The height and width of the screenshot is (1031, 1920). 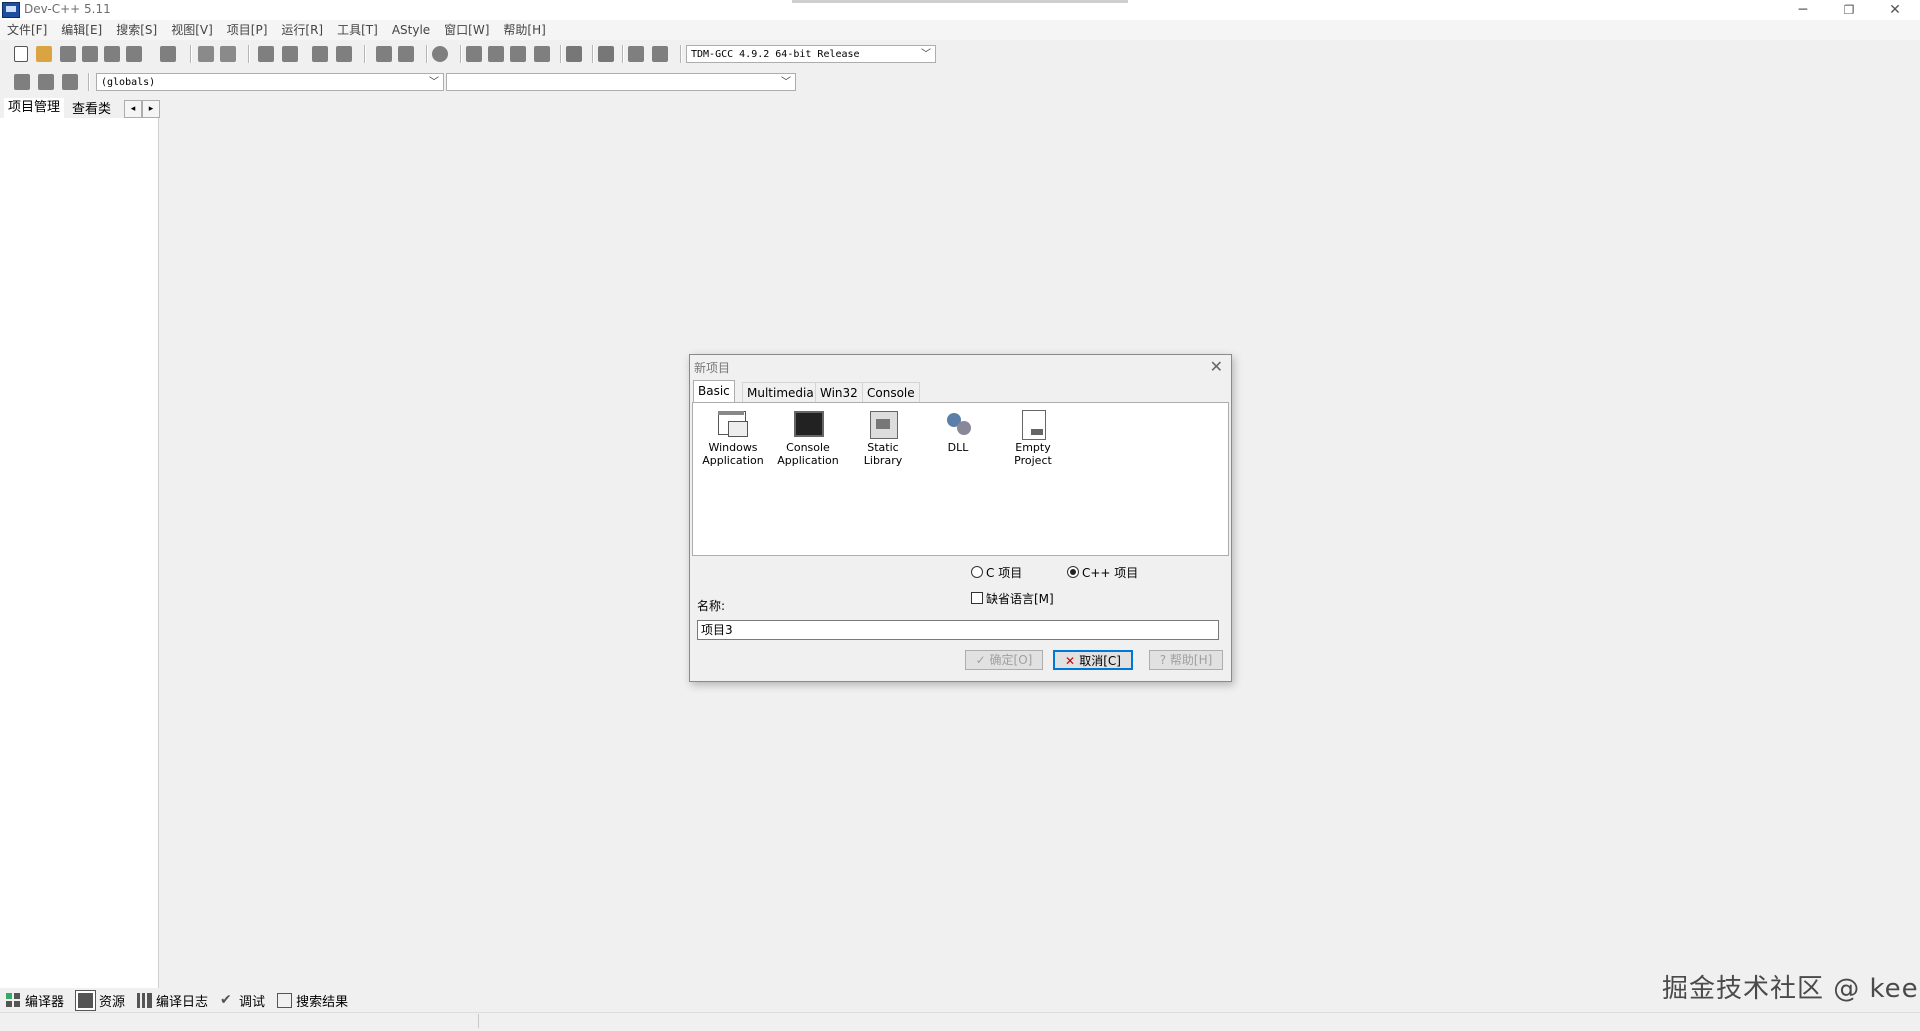 I want to click on stop-icon, so click(x=606, y=54).